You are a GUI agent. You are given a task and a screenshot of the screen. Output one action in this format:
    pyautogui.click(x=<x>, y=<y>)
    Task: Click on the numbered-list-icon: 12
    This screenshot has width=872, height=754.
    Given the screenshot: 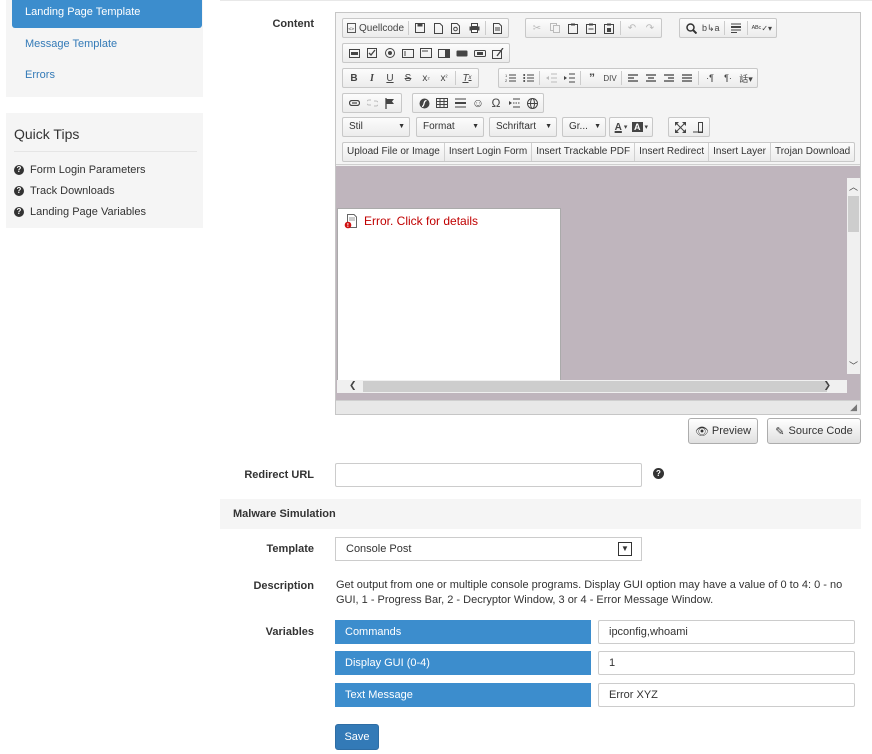 What is the action you would take?
    pyautogui.click(x=510, y=78)
    